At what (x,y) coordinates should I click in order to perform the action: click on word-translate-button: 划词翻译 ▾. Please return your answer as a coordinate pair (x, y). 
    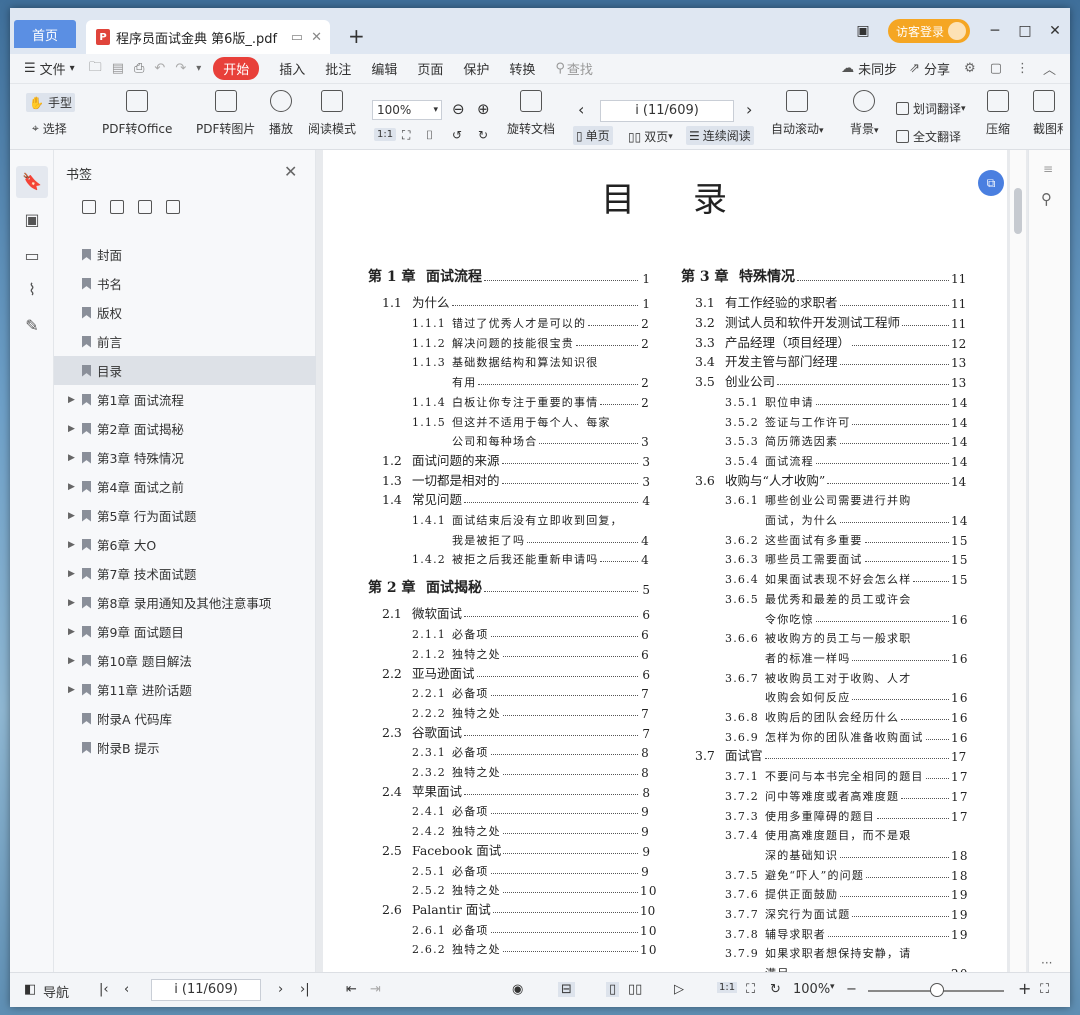
    Looking at the image, I should click on (931, 108).